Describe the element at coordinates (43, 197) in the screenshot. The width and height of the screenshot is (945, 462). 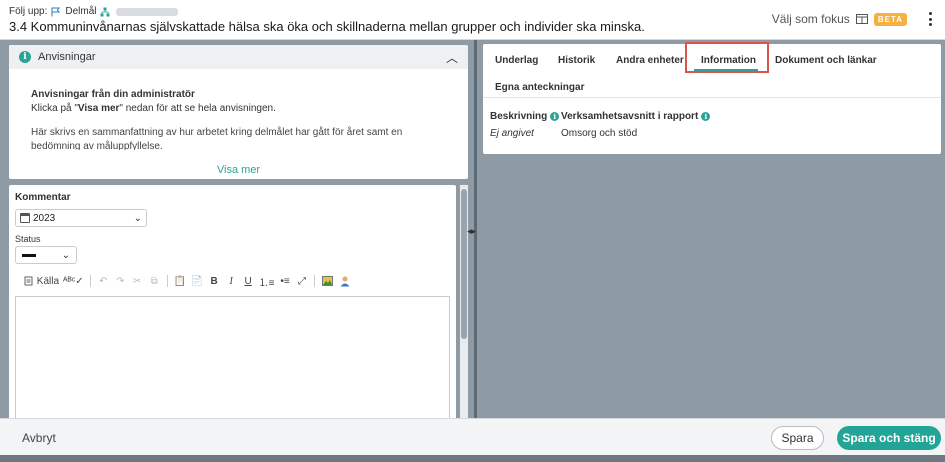
I see `comment-label: Kommentar` at that location.